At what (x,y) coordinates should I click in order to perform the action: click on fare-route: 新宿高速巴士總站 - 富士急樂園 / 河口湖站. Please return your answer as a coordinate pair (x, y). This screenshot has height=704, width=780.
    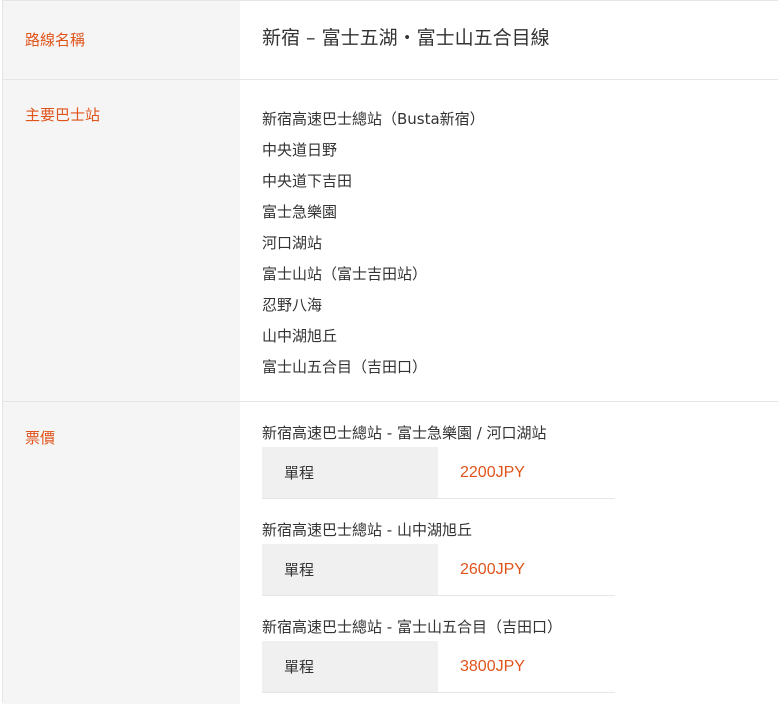
    Looking at the image, I should click on (404, 433).